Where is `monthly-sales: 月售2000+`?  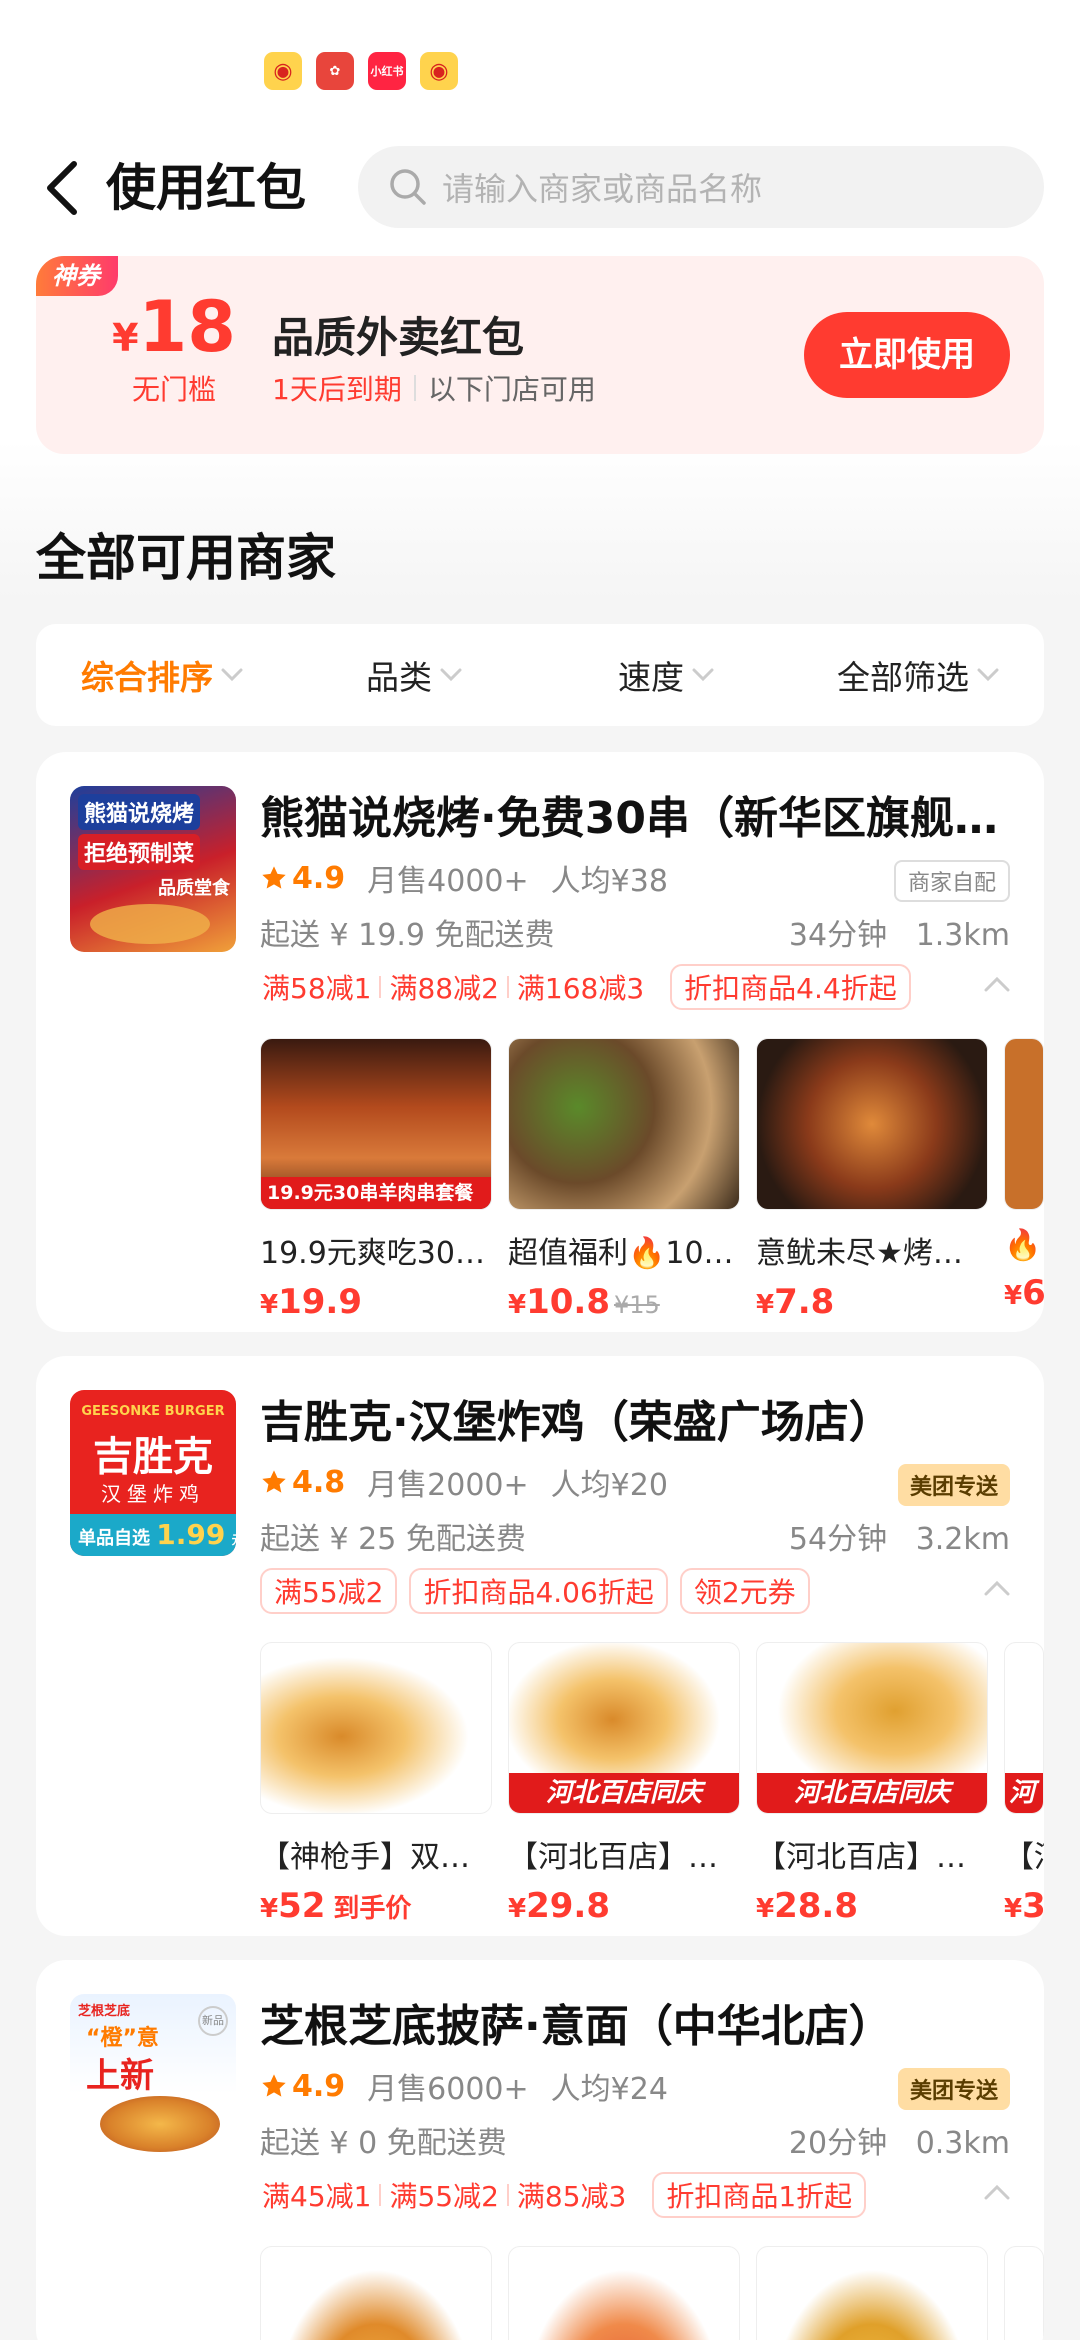 monthly-sales: 月售2000+ is located at coordinates (448, 1485).